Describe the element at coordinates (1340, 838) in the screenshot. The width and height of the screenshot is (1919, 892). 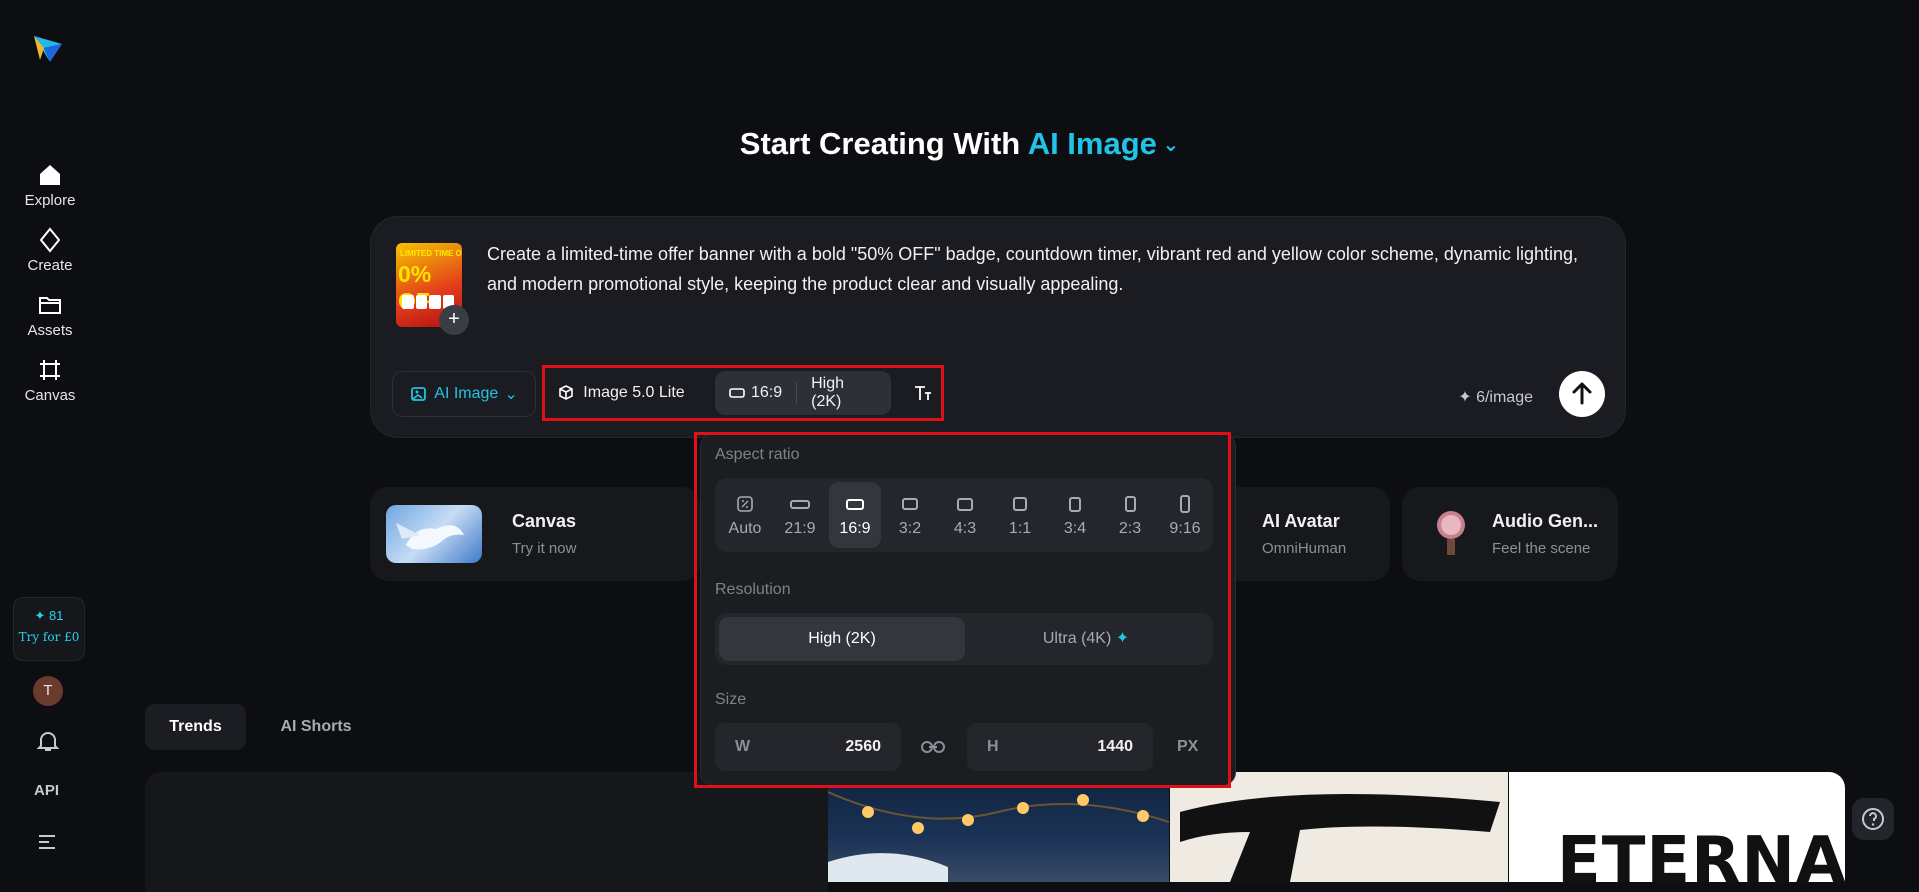
I see `ink-brush-image` at that location.